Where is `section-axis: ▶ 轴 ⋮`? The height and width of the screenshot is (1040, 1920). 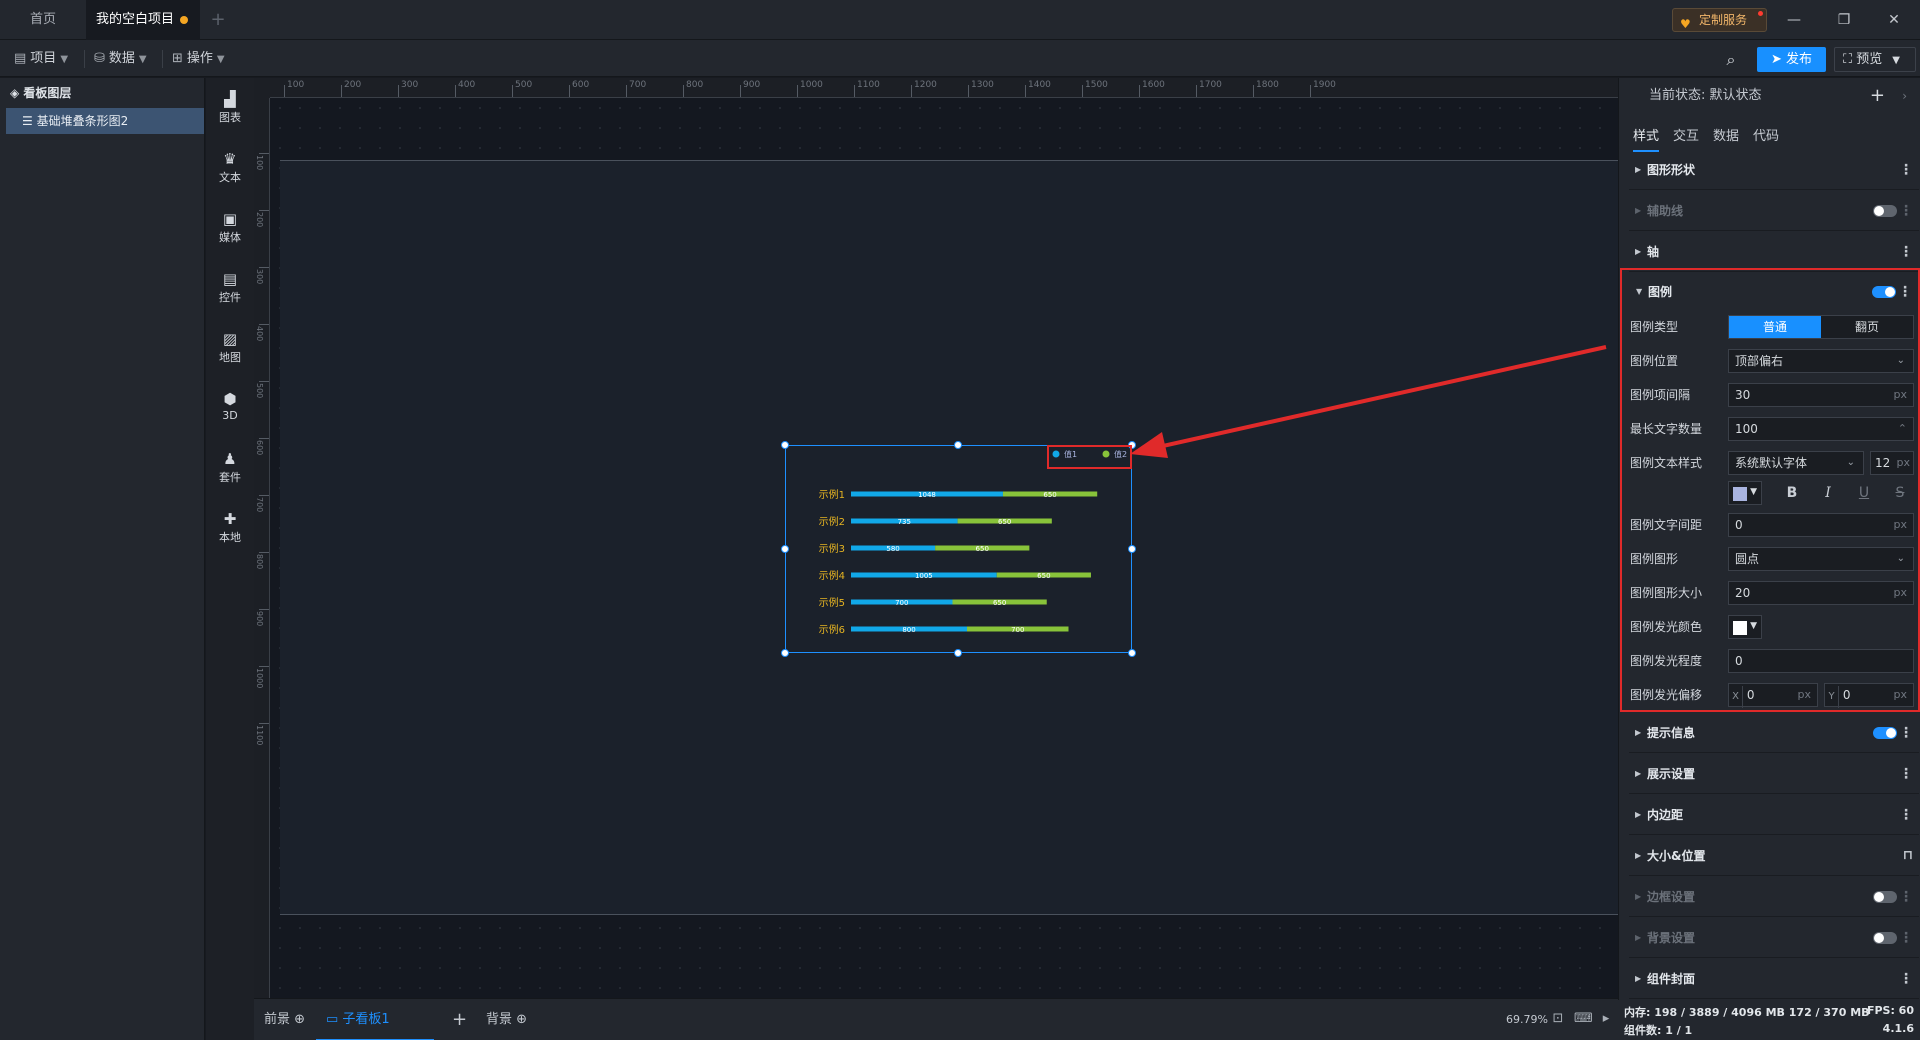 section-axis: ▶ 轴 ⋮ is located at coordinates (1774, 252).